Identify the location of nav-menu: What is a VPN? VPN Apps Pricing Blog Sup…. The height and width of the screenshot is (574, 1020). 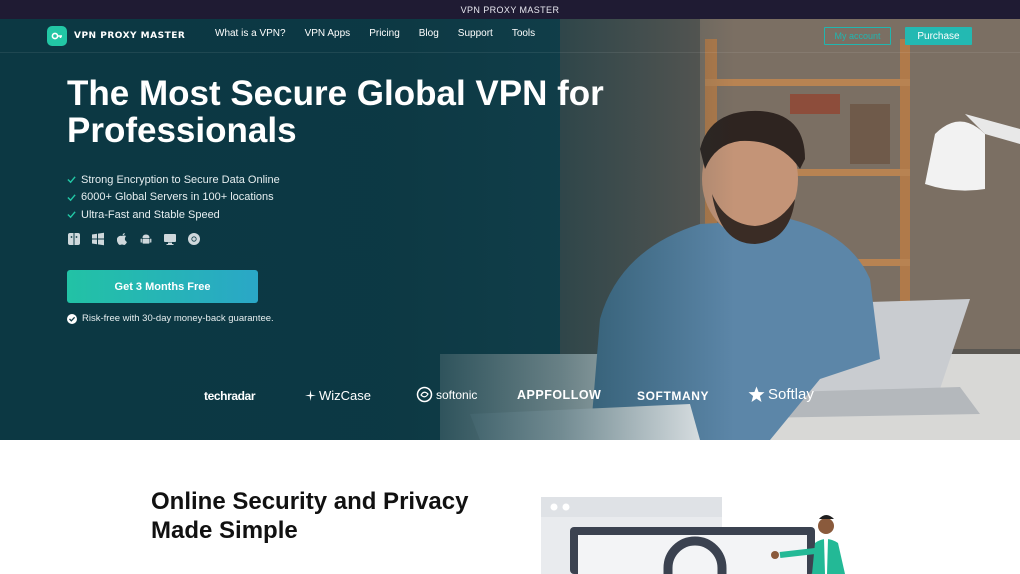
(384, 33).